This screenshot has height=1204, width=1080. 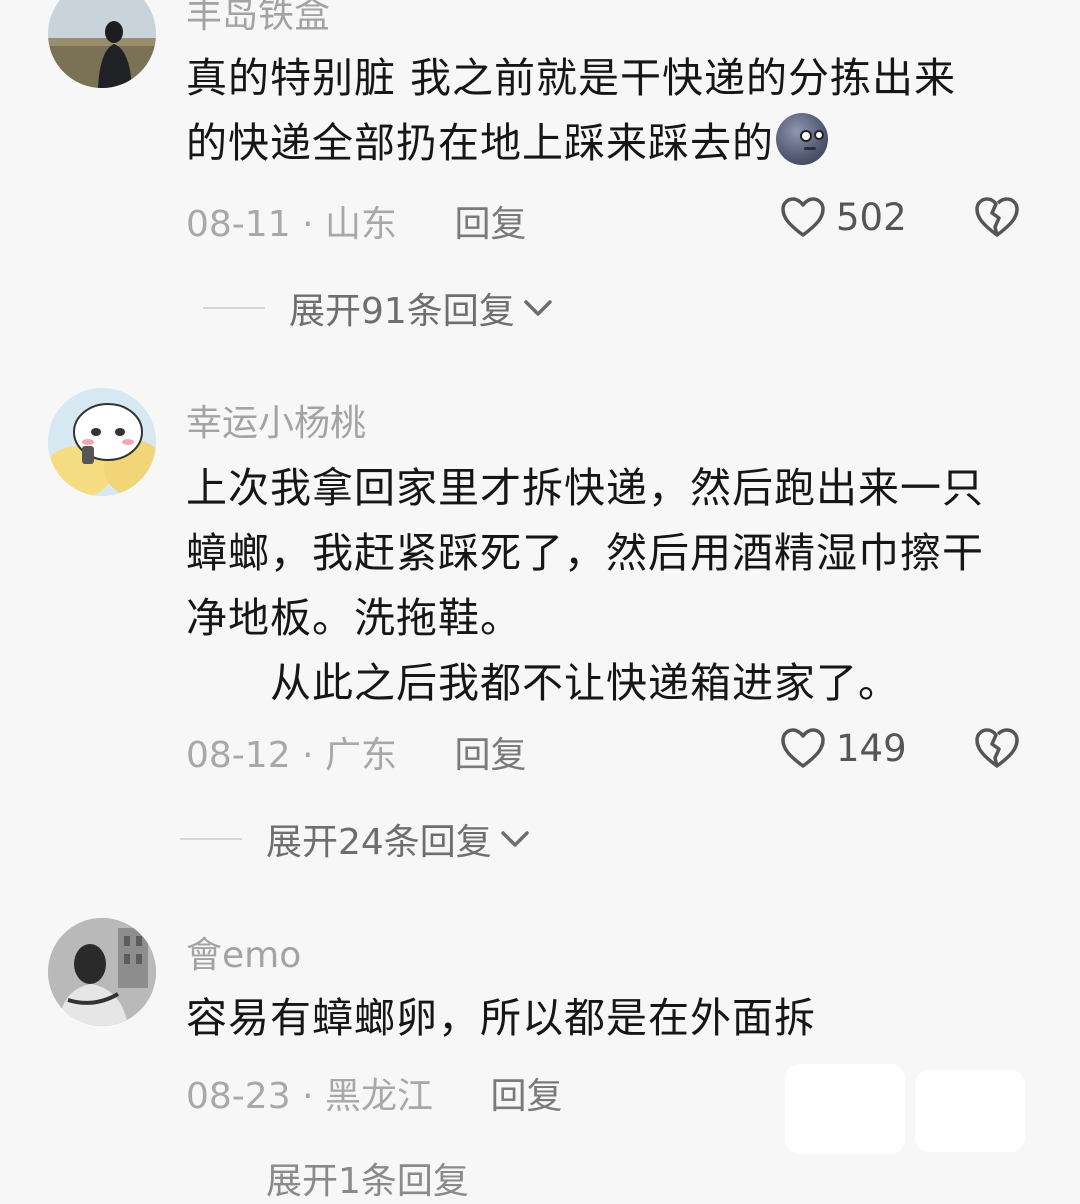 I want to click on comment-line: 净地板。洗拖鞋。, so click(x=354, y=618).